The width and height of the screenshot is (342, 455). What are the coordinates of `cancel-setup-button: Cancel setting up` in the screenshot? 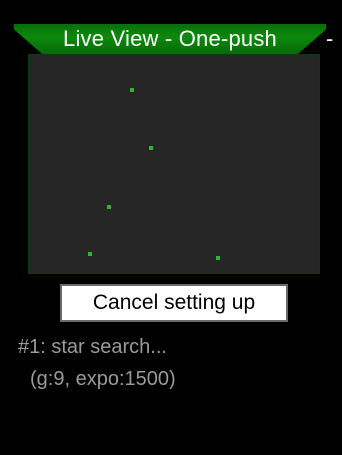 It's located at (174, 303).